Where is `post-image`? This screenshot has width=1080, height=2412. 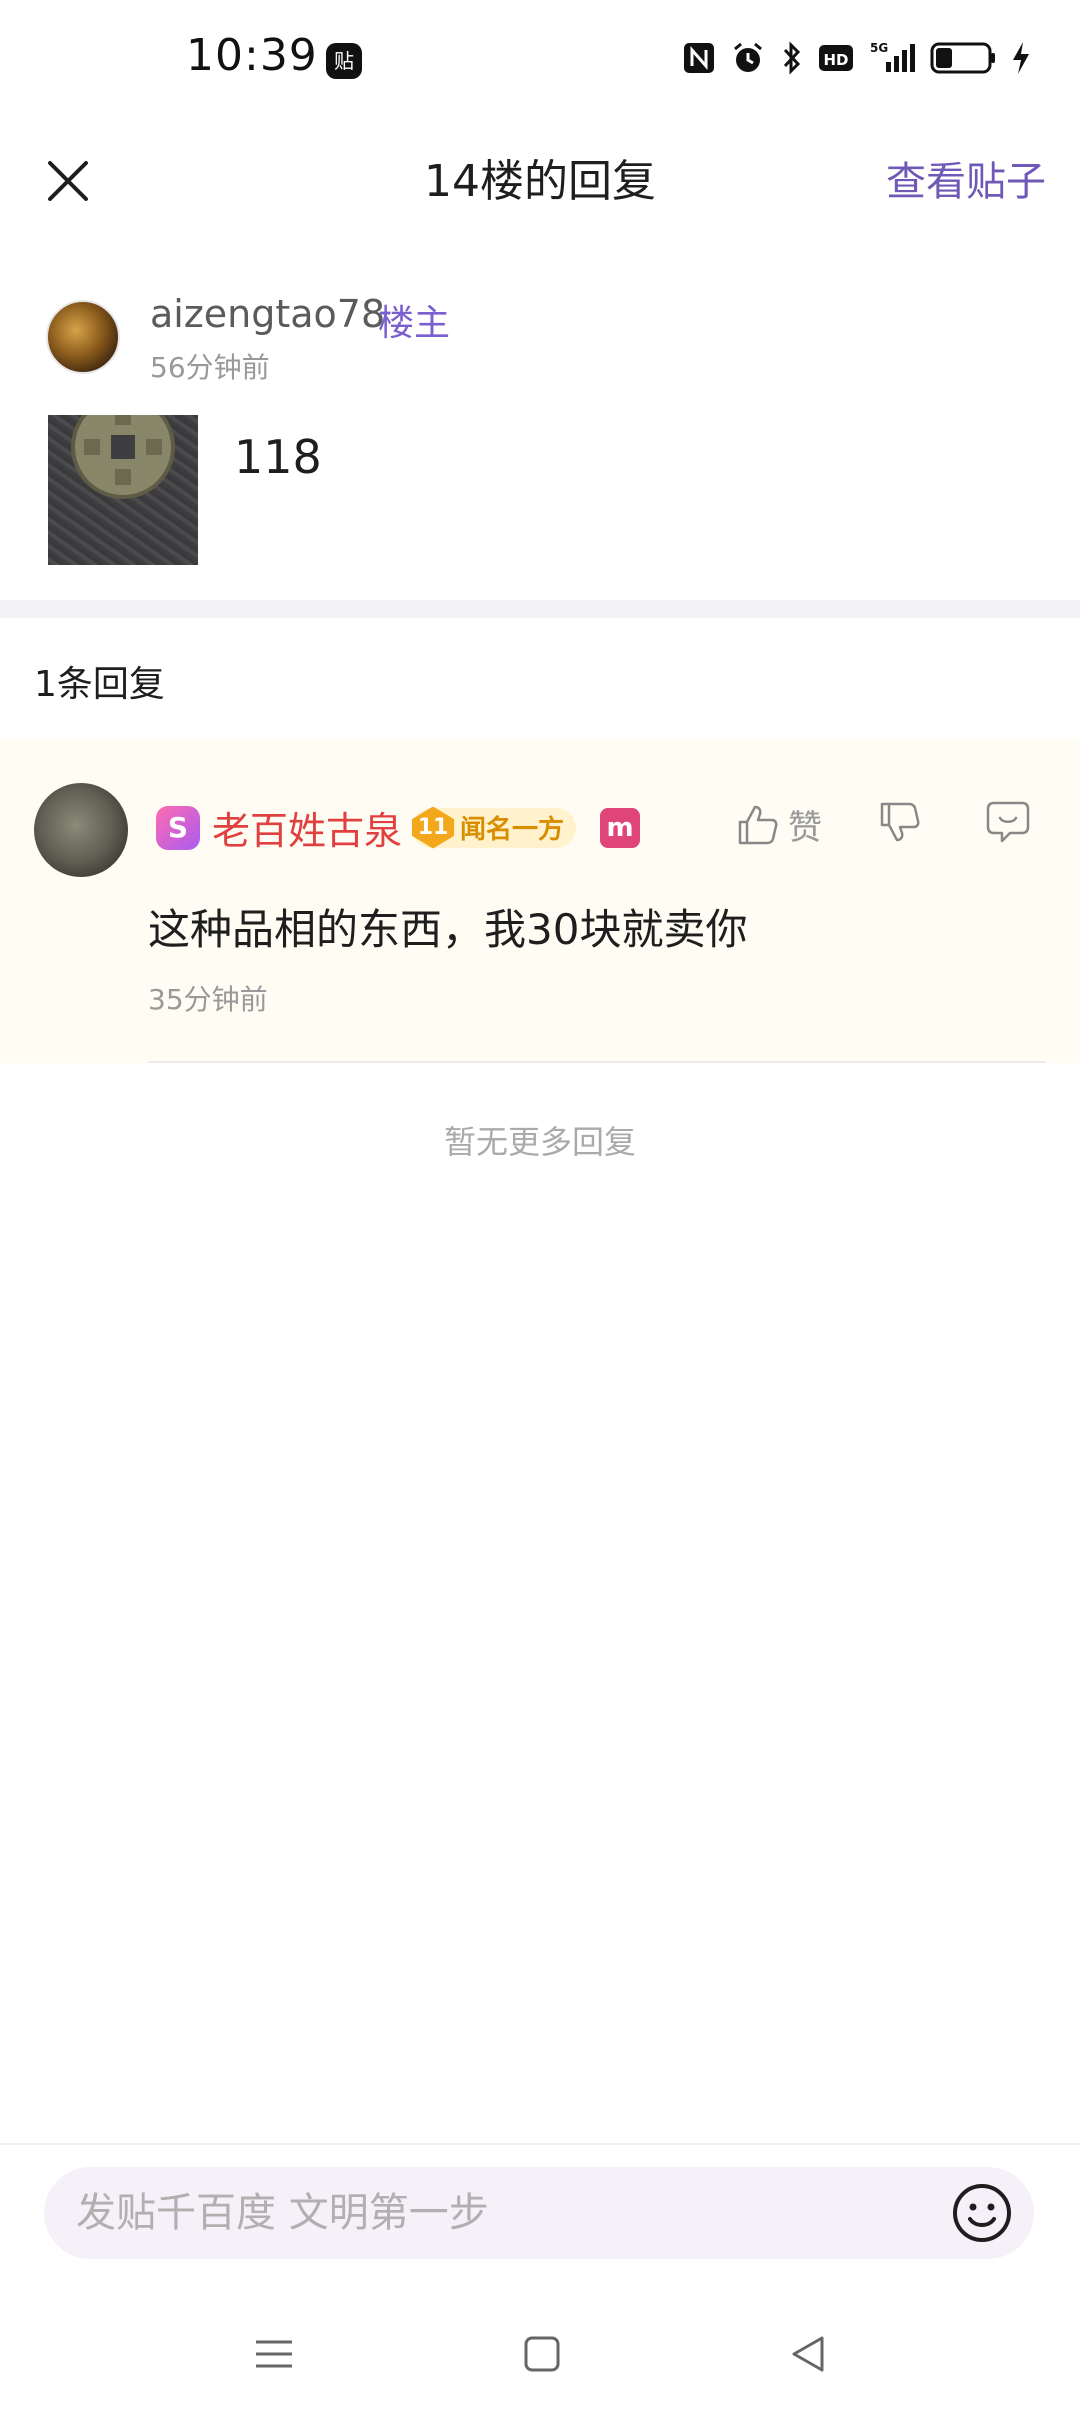
post-image is located at coordinates (123, 490).